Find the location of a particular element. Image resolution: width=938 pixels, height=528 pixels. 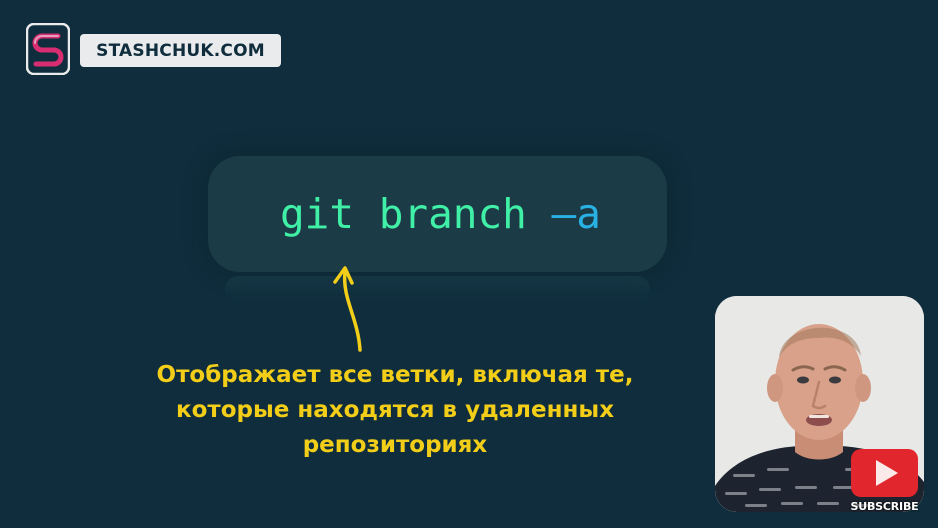

command-base: git branch is located at coordinates (416, 214).